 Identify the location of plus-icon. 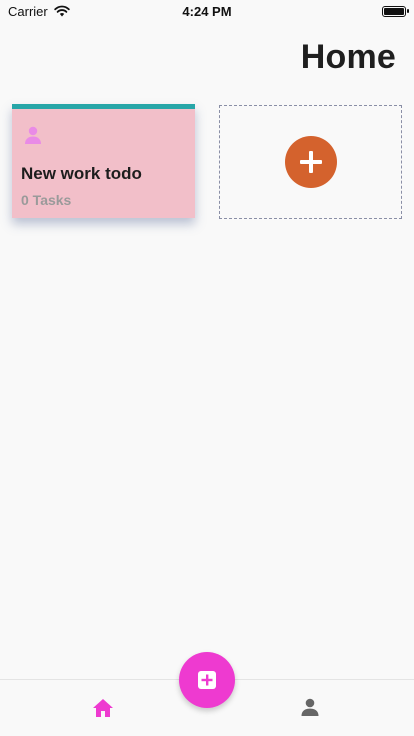
(311, 162).